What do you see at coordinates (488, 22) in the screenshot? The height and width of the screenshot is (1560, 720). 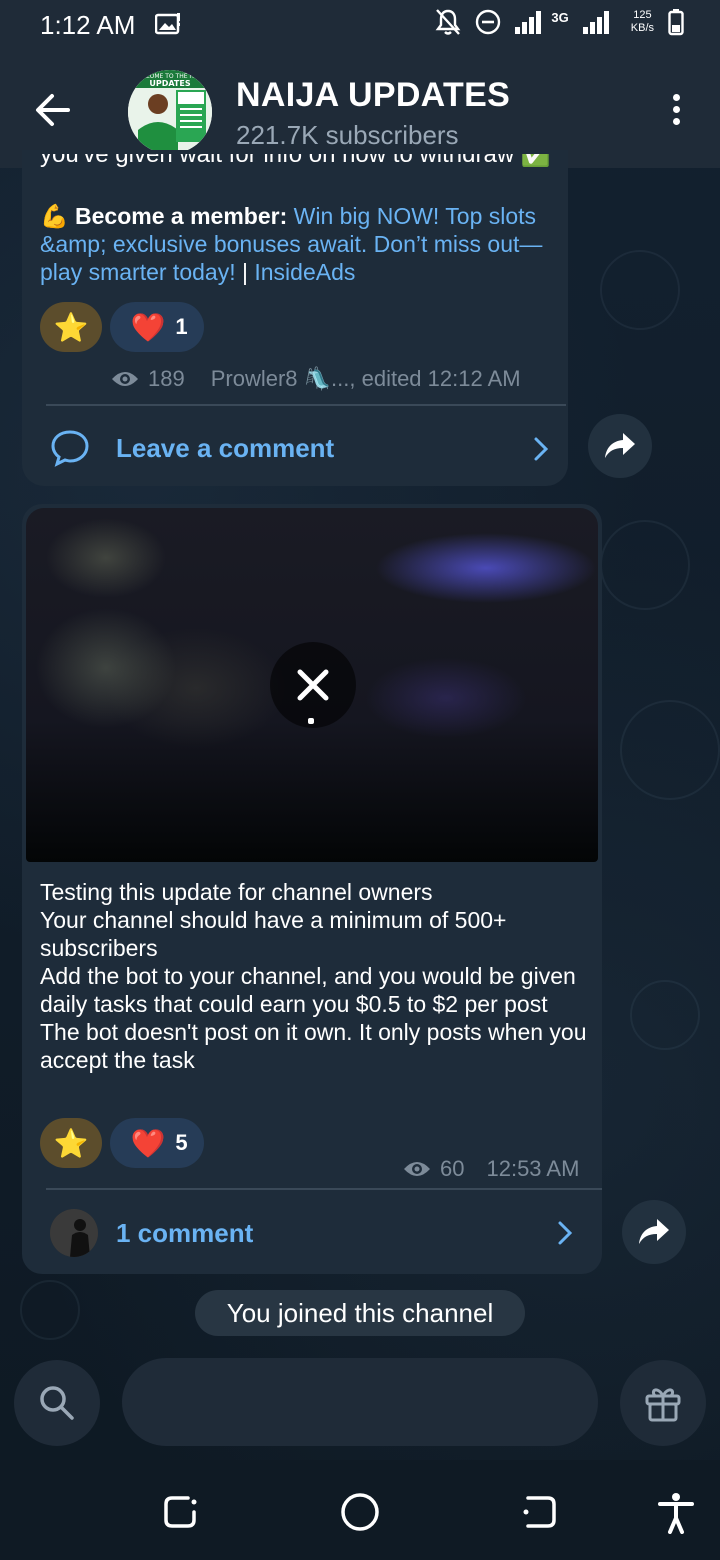 I see `dnd-icon` at bounding box center [488, 22].